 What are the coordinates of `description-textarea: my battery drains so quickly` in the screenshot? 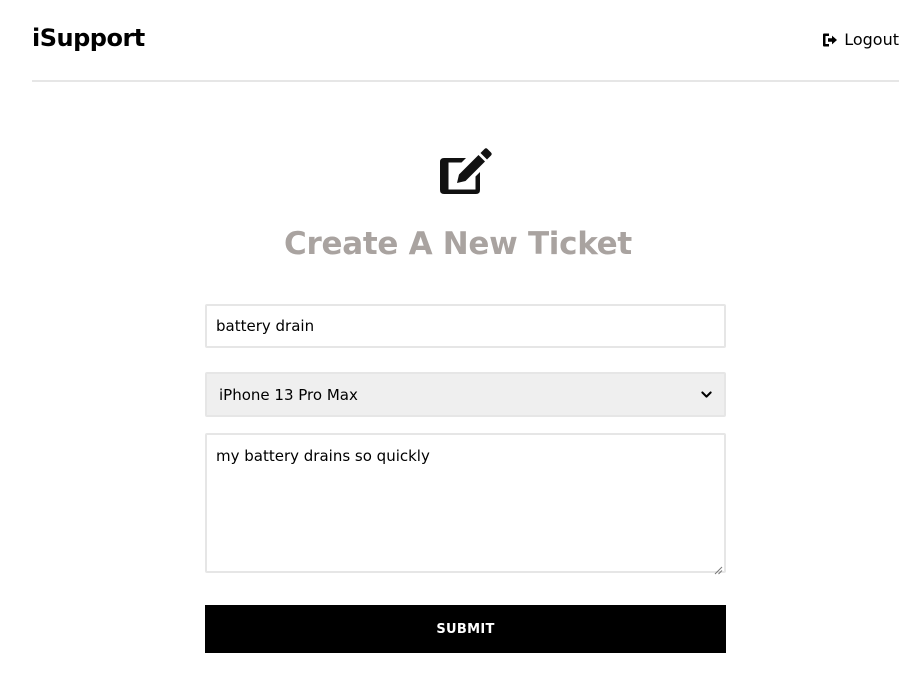 It's located at (465, 503).